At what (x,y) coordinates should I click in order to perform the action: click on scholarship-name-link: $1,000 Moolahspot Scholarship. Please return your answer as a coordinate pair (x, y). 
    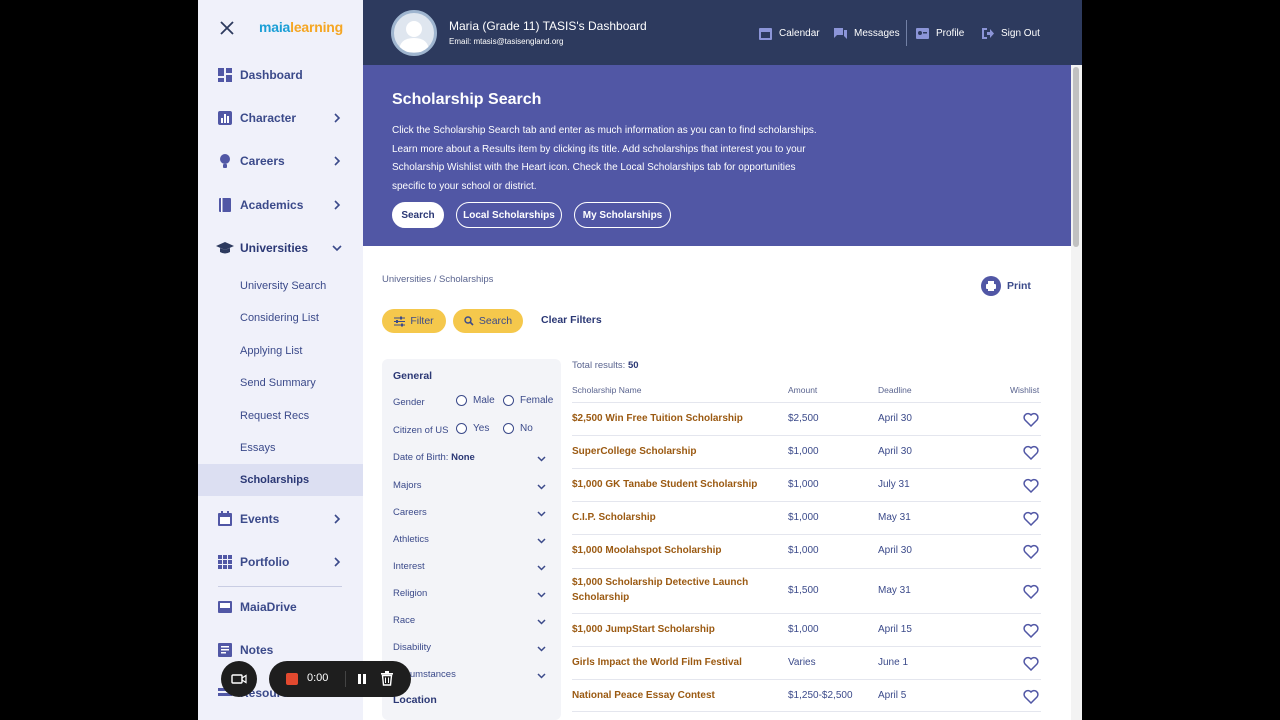
    Looking at the image, I should click on (646, 551).